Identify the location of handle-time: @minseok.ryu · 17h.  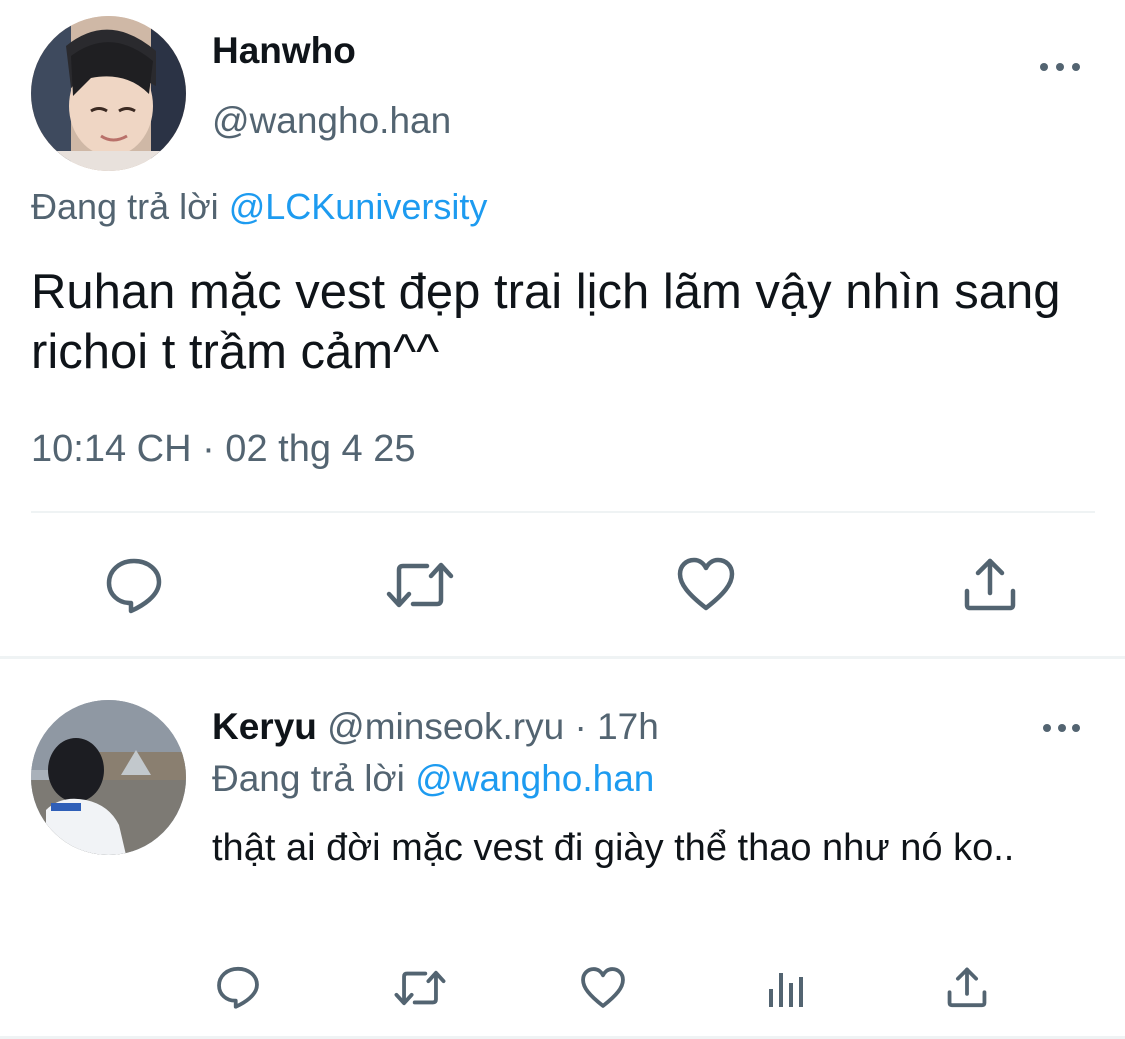
(493, 726).